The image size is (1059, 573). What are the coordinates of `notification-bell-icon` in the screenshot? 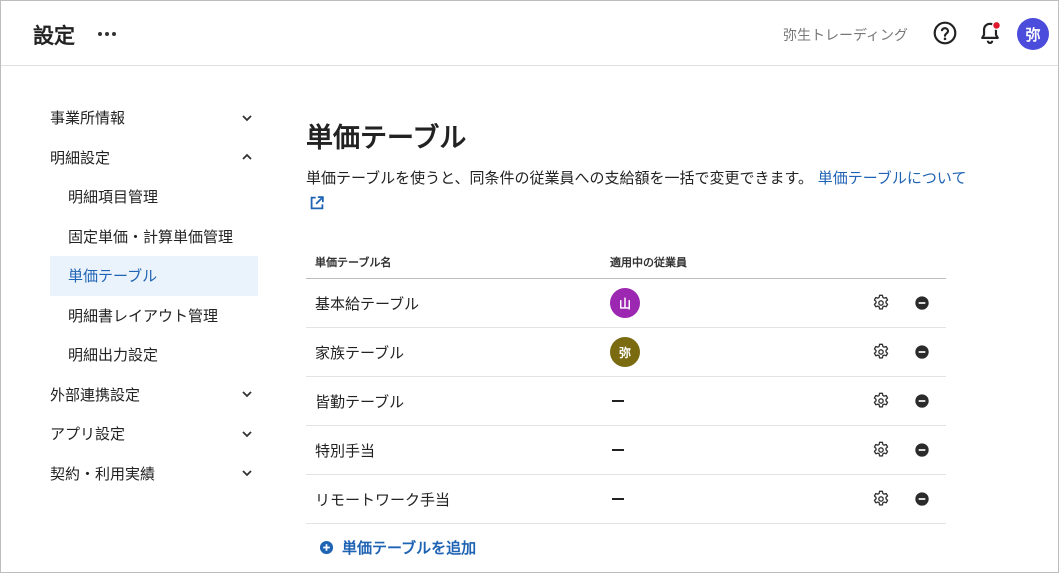 It's located at (990, 33).